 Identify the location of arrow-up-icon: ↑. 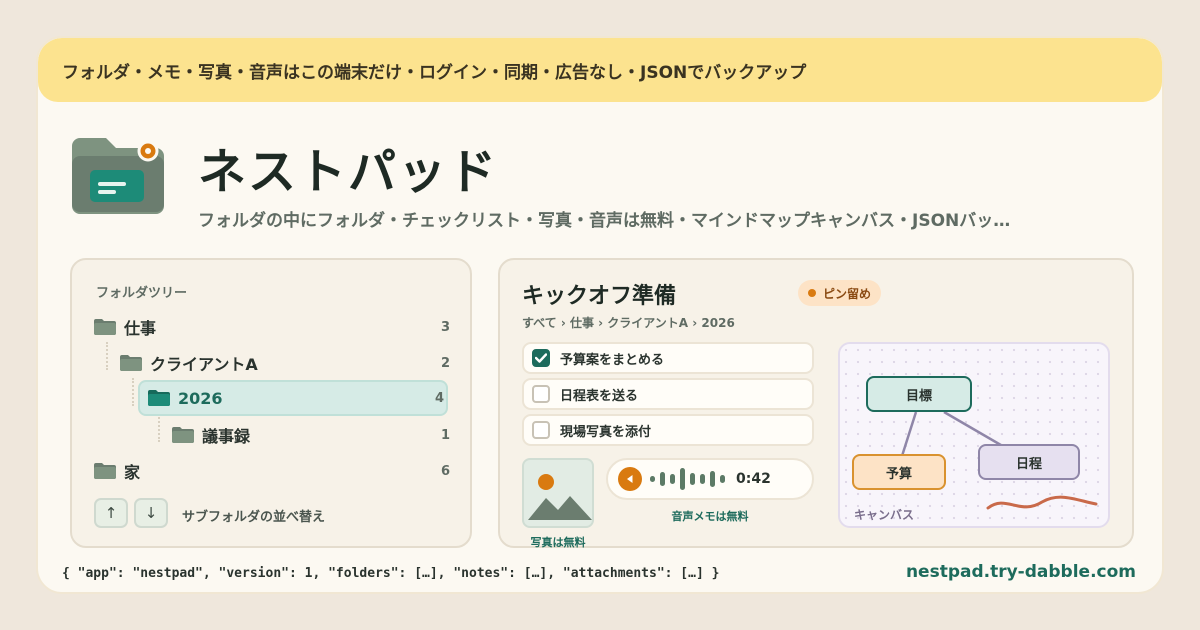
(111, 513).